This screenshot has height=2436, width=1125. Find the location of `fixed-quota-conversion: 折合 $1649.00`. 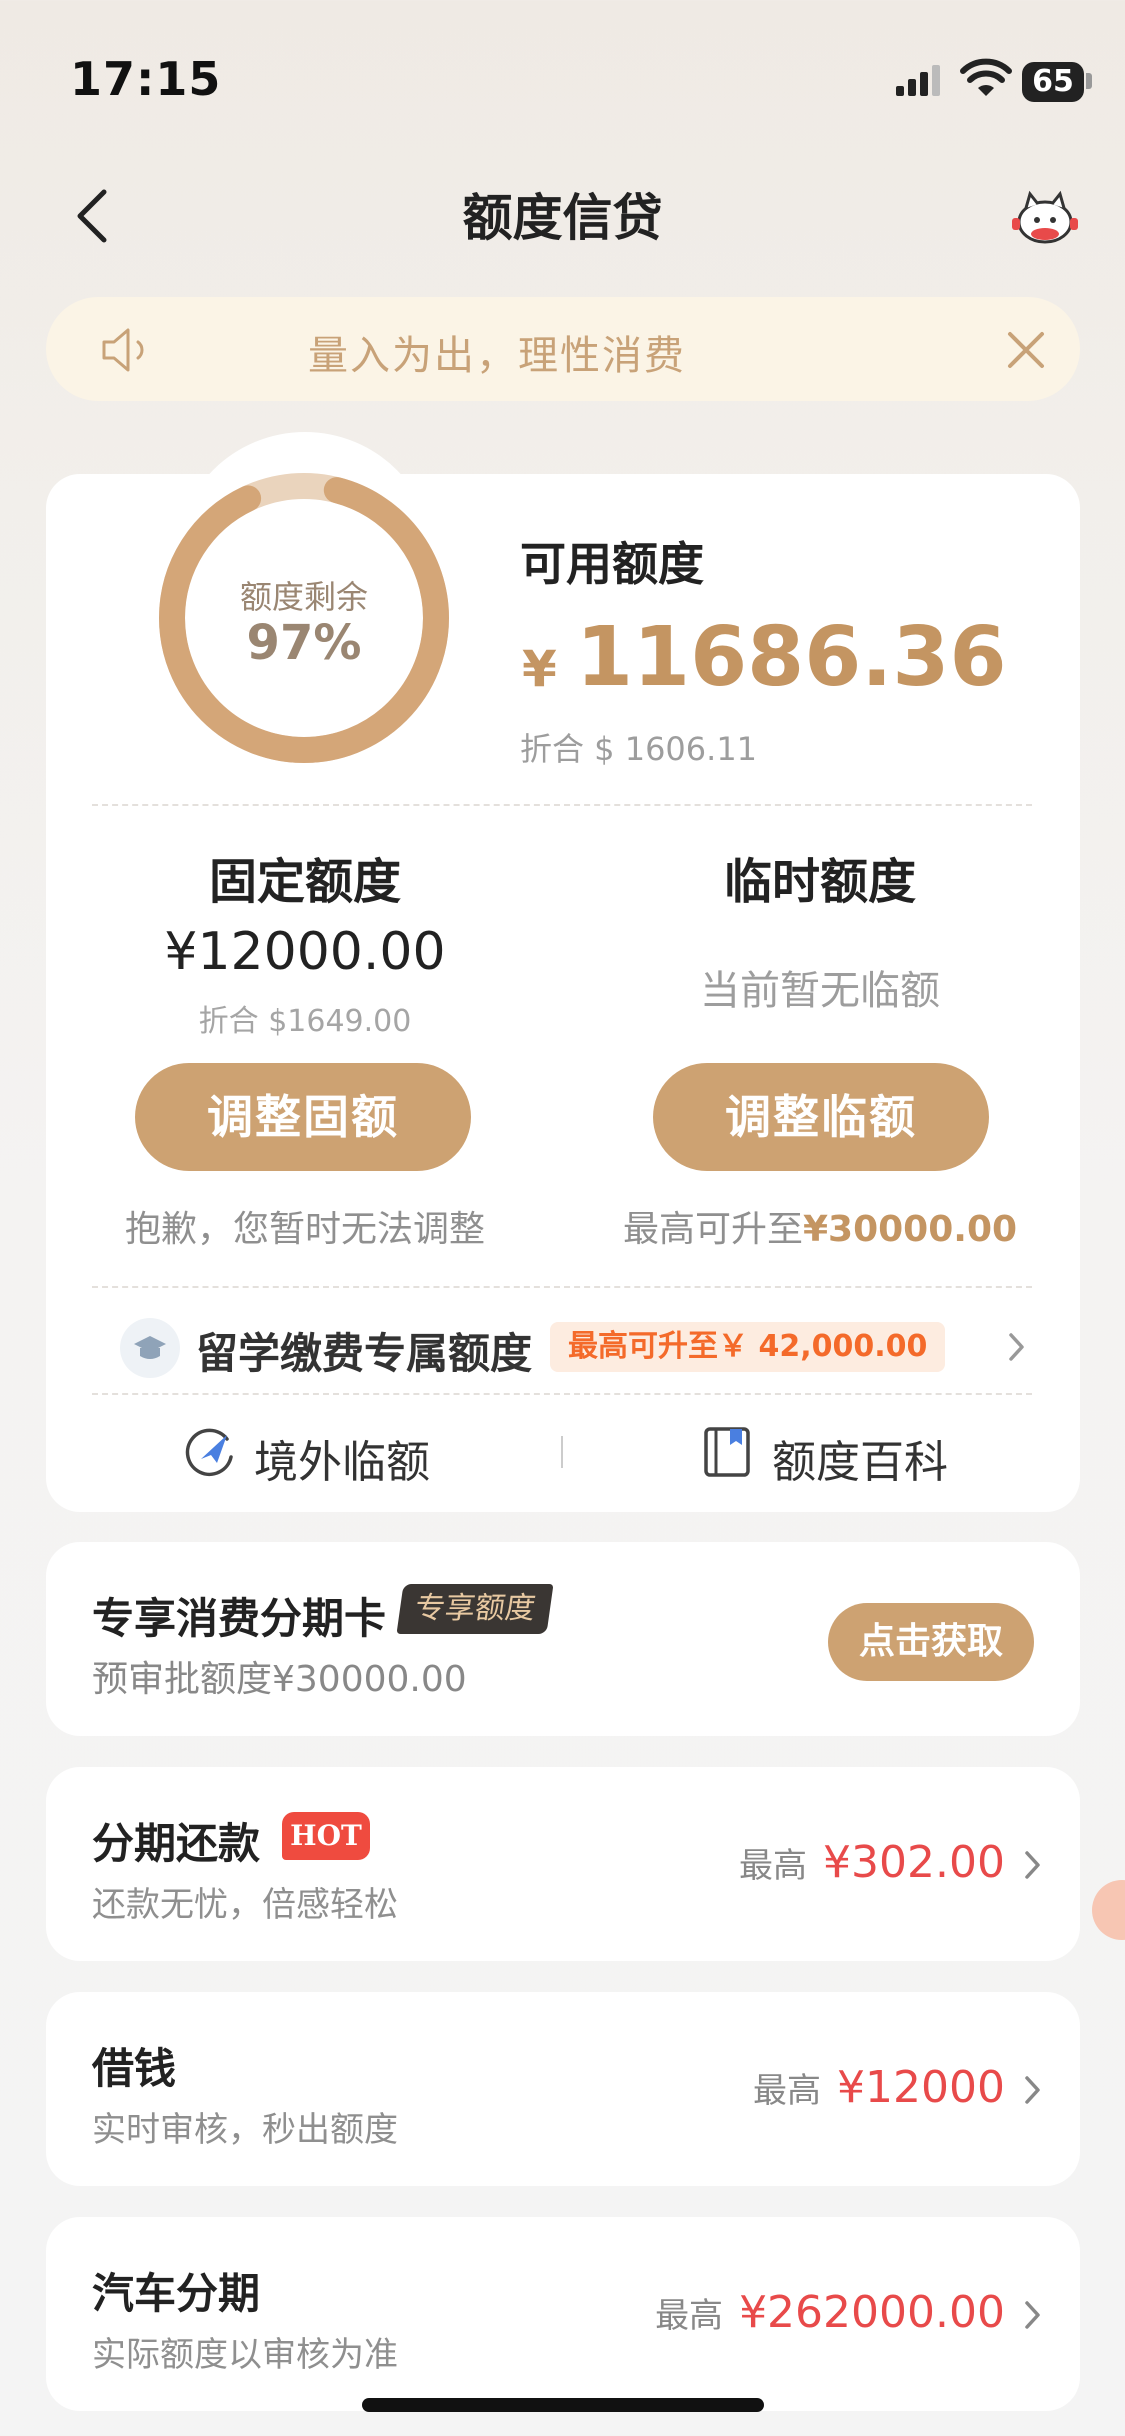

fixed-quota-conversion: 折合 $1649.00 is located at coordinates (305, 1021).